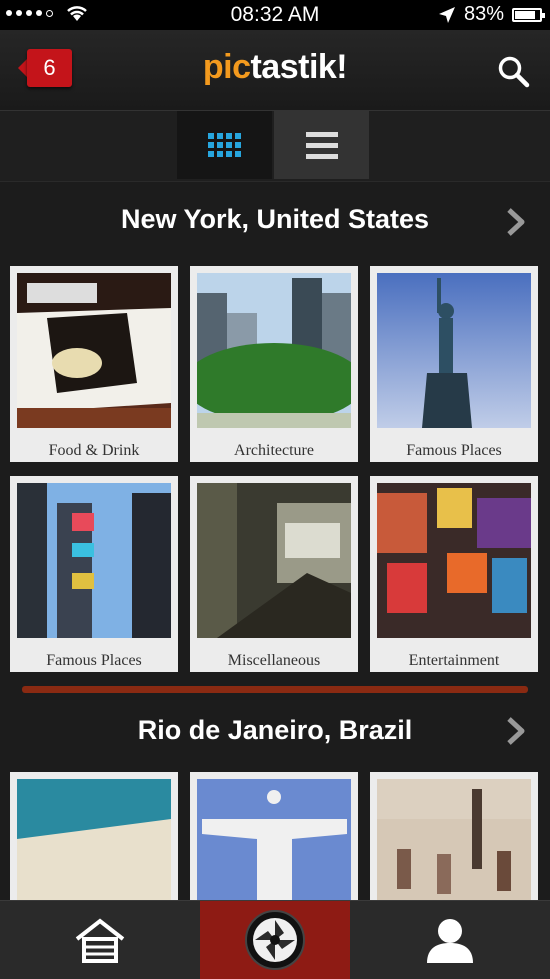 Image resolution: width=550 pixels, height=979 pixels. I want to click on logo-rest: tastik!, so click(299, 67).